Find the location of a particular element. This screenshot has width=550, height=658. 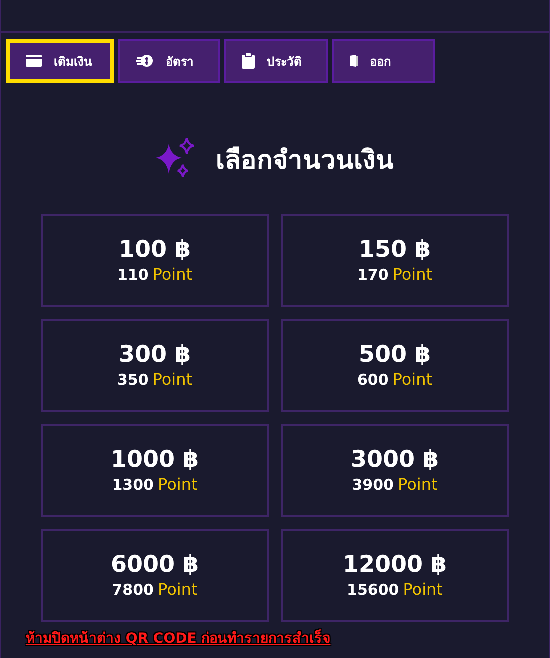

nav-tab: เติมเงิน is located at coordinates (60, 61).